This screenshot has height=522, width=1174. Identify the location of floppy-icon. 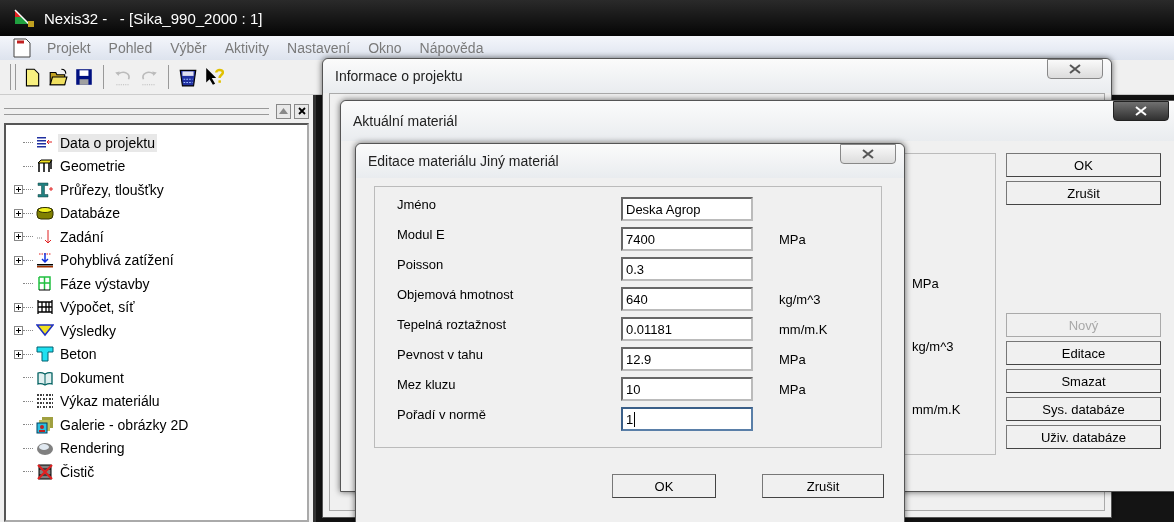
(84, 77).